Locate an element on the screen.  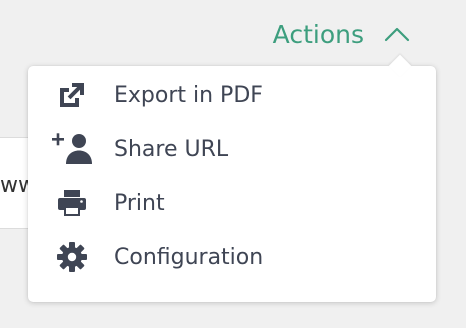
actions-dropdown-toggle: Actions is located at coordinates (341, 34).